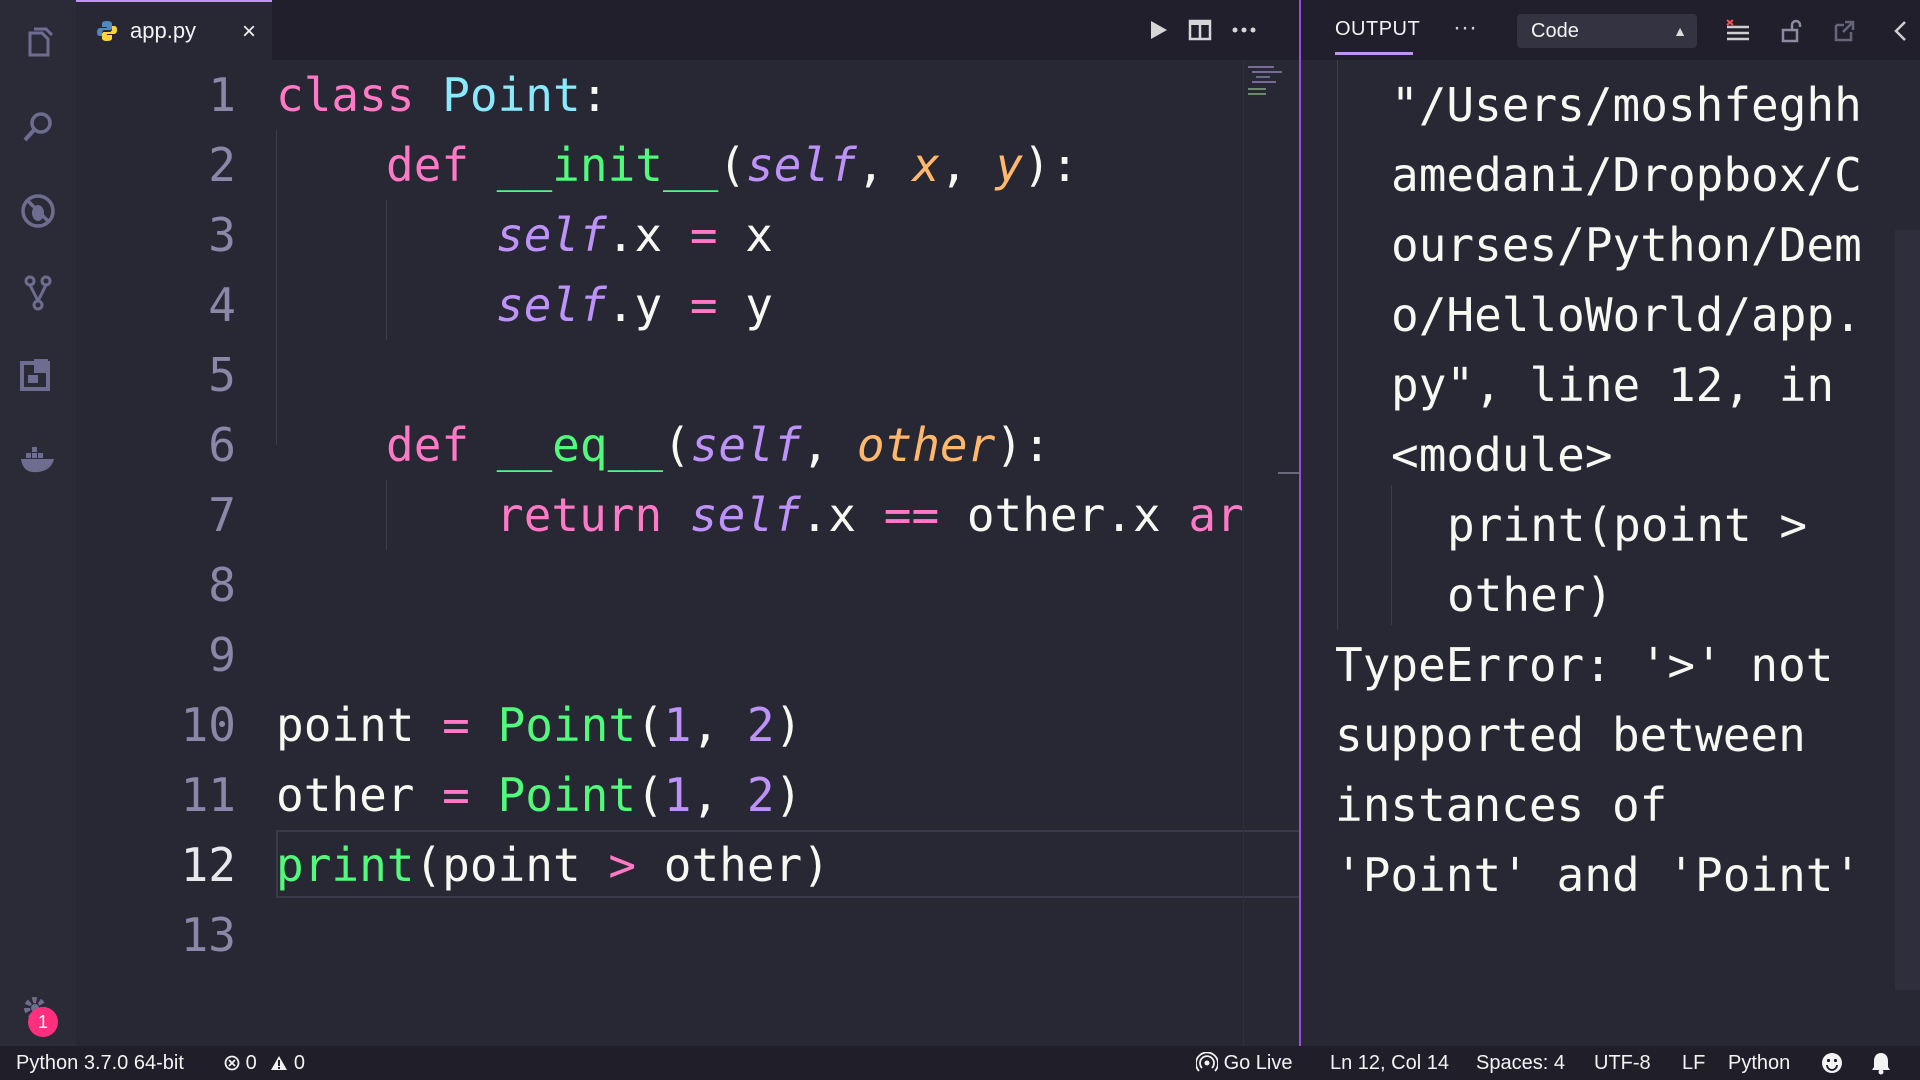  What do you see at coordinates (718, 445) in the screenshot?
I see `code-line-6: def __eq__(self, other):` at bounding box center [718, 445].